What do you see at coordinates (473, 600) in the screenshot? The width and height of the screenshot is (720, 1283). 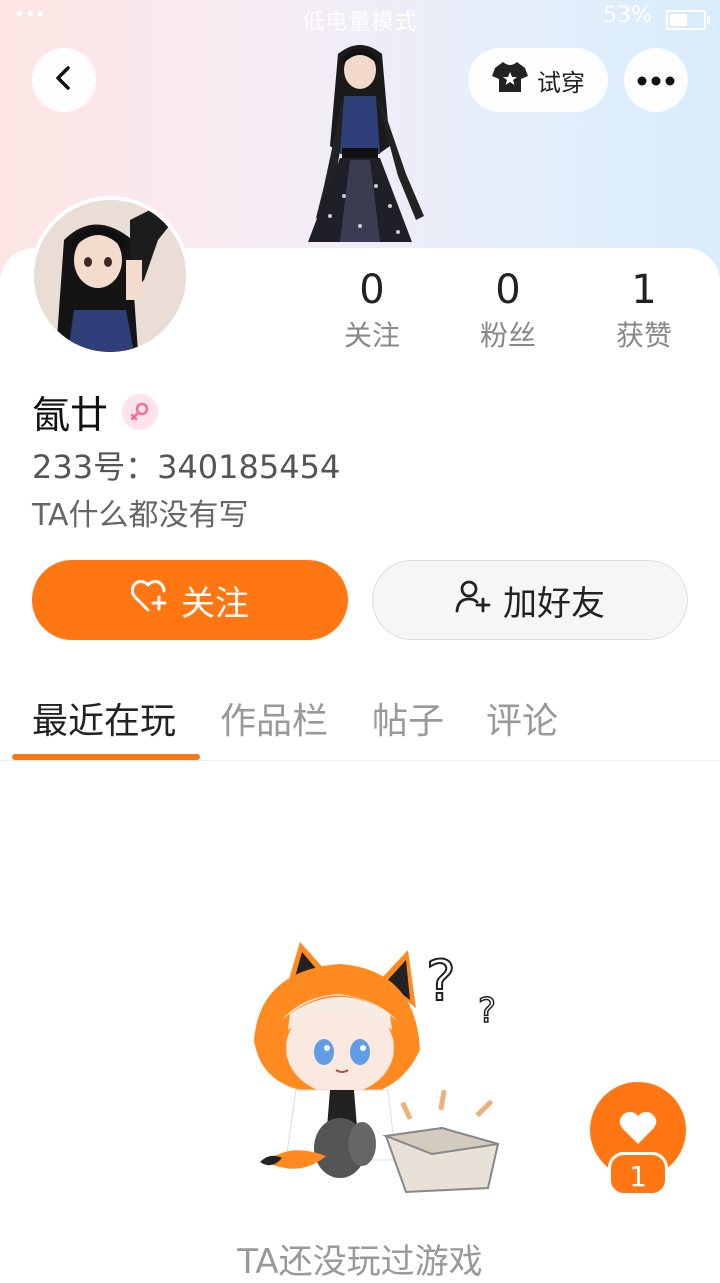 I see `user-plus-icon` at bounding box center [473, 600].